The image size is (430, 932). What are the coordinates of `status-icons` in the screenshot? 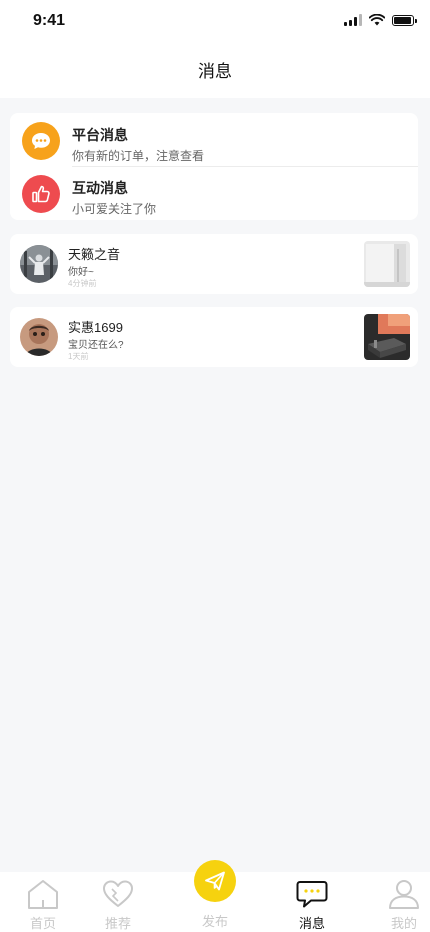 It's located at (380, 20).